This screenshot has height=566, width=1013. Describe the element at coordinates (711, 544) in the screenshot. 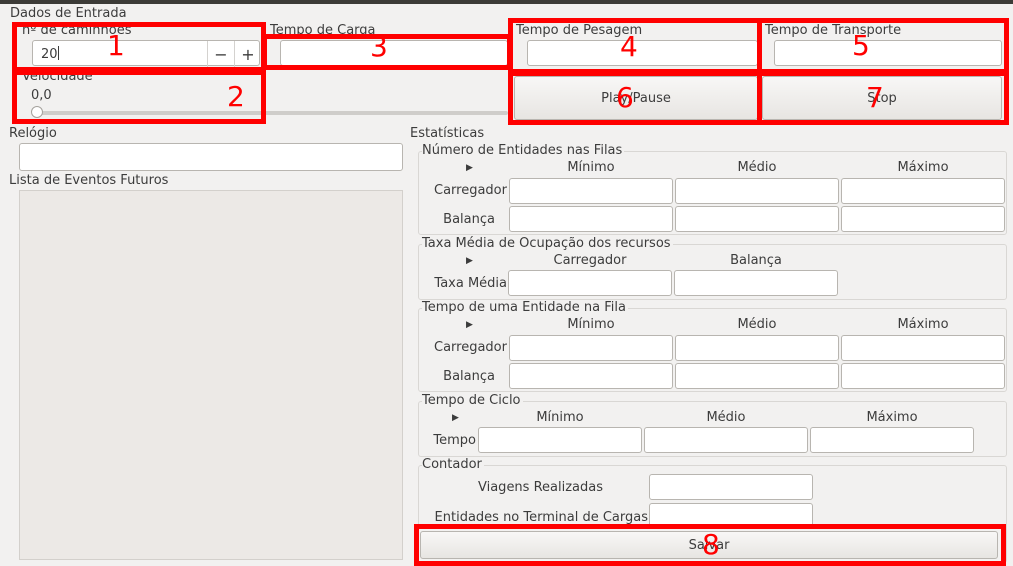

I see `annotation-number-8: 8` at that location.